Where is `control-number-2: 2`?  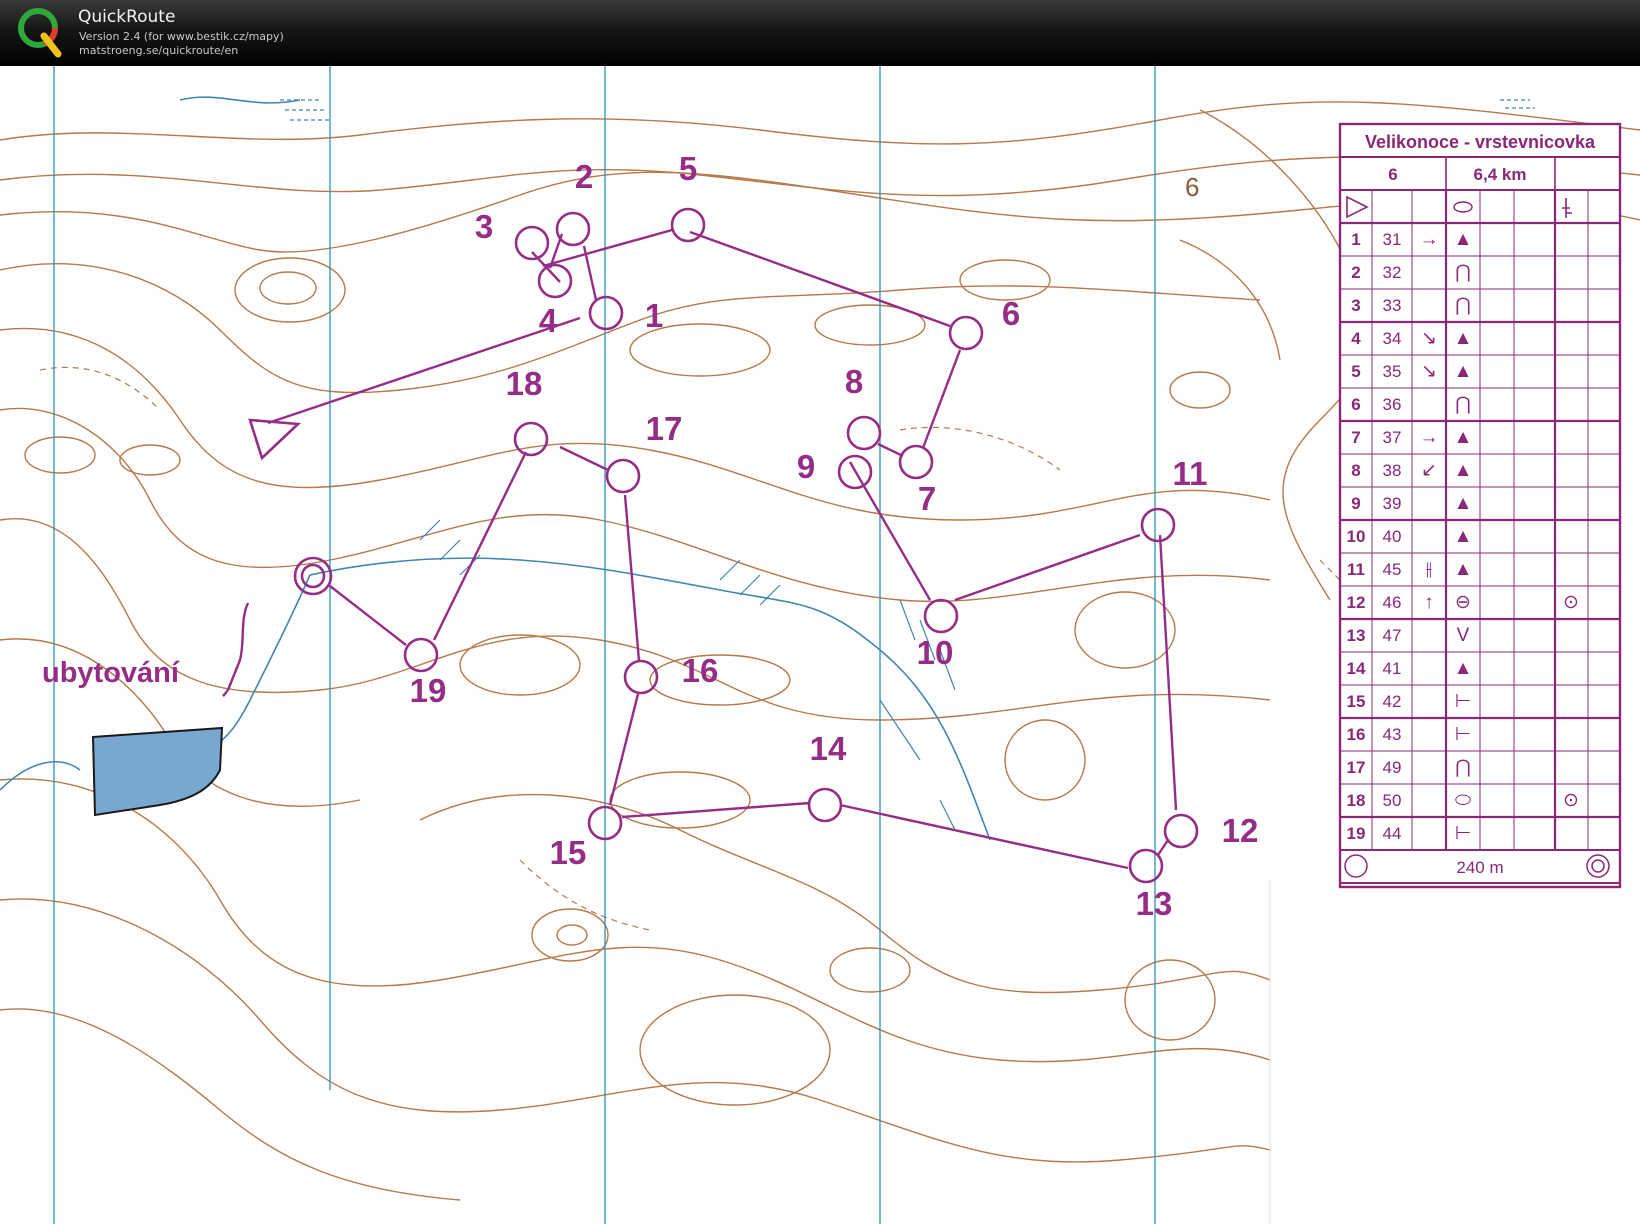 control-number-2: 2 is located at coordinates (584, 176).